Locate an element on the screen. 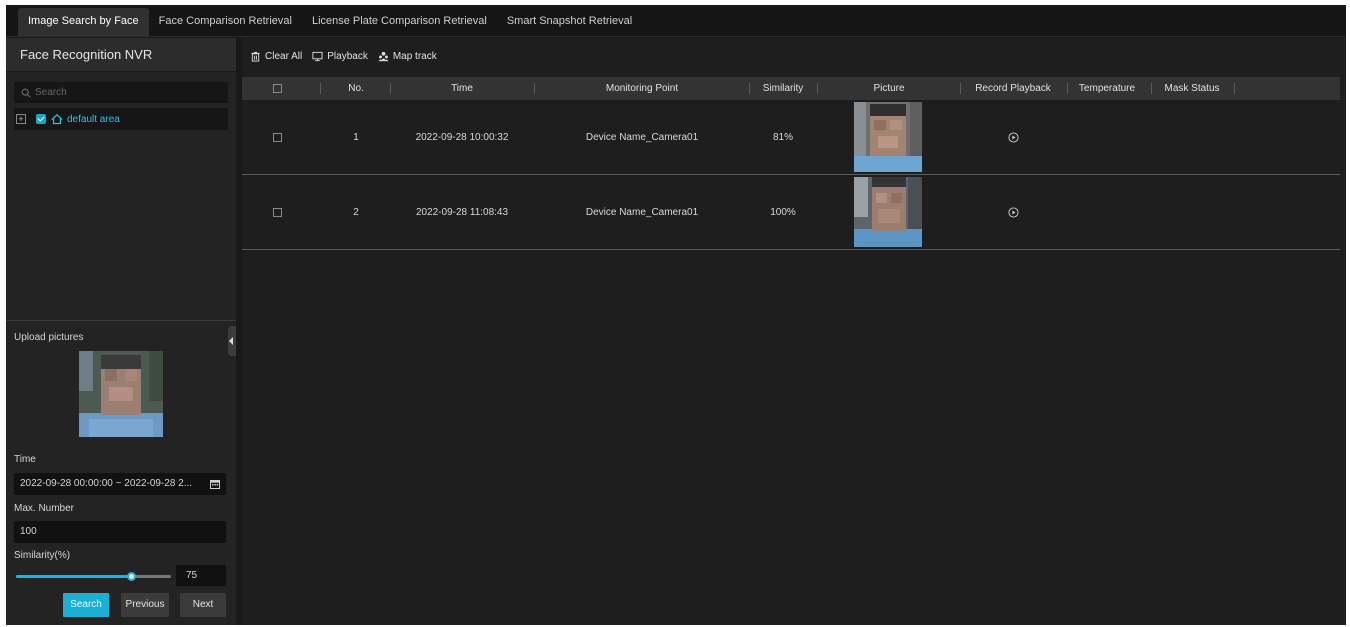  tab-smart-snapshot-retrieval: Smart Snapshot Retrieval is located at coordinates (569, 22).